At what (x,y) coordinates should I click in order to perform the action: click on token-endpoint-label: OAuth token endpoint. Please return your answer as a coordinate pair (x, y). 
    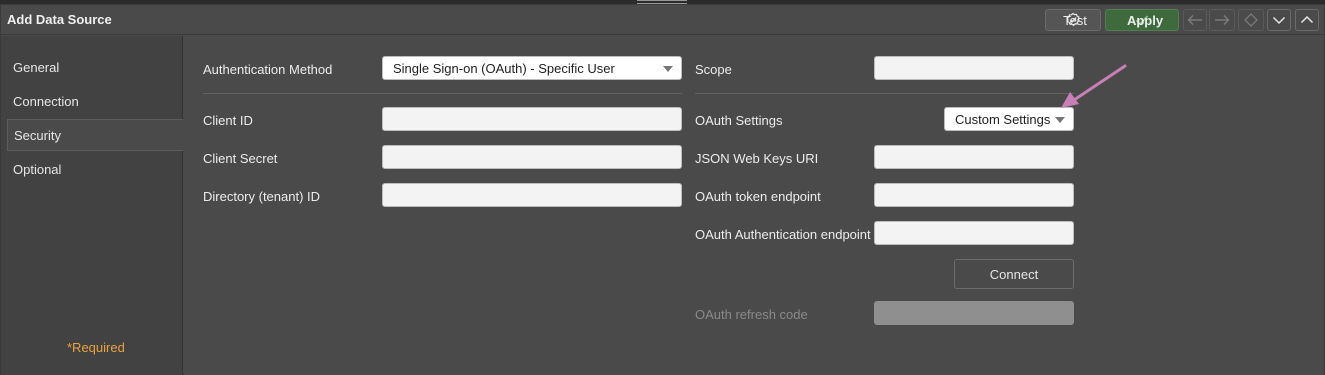
    Looking at the image, I should click on (758, 196).